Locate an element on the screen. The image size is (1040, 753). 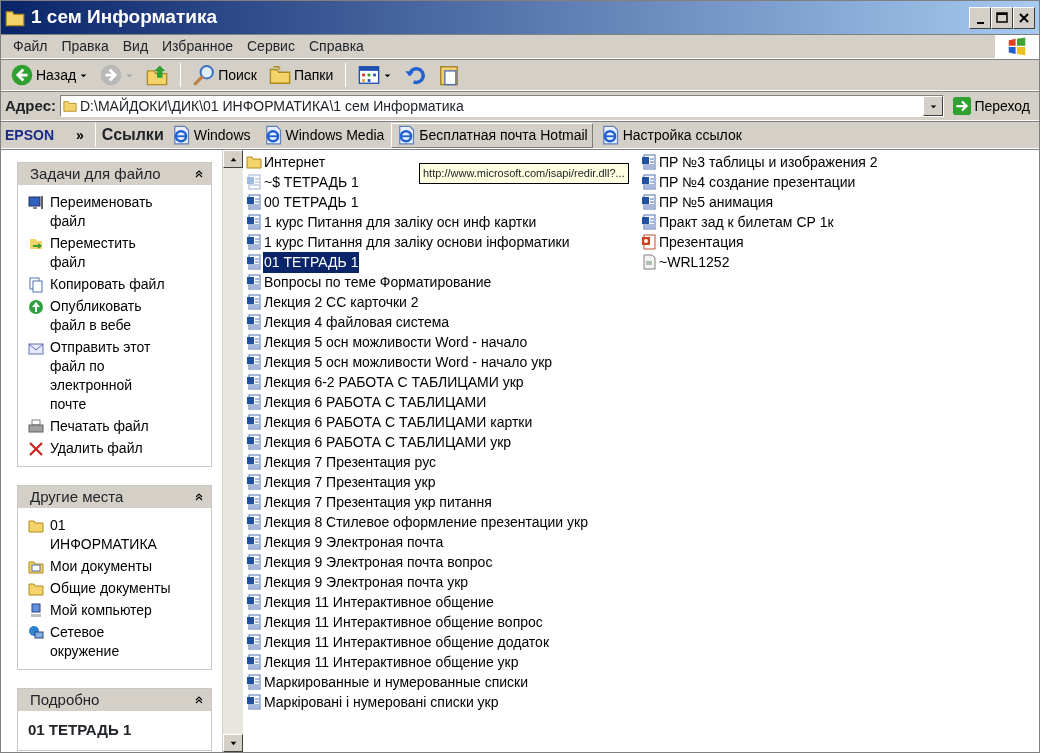
detail-name: 01 ТЕТРАДЬ 1 is located at coordinates (80, 730).